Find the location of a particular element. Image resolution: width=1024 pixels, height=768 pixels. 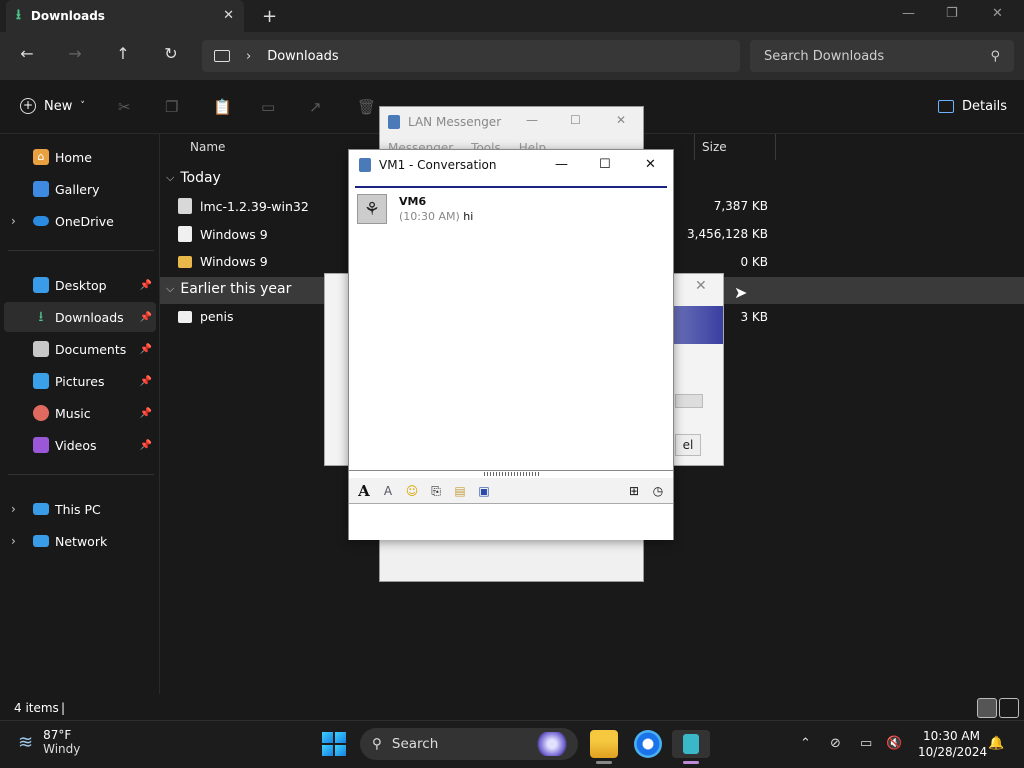

details-button: Details is located at coordinates (972, 106).